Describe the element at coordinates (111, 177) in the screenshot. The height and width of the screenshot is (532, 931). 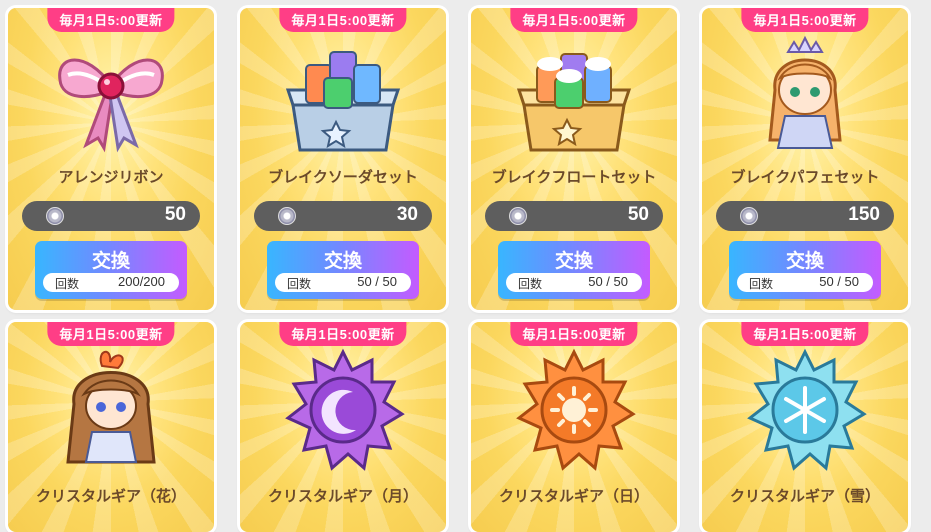
I see `item-name: アレンジリボン` at that location.